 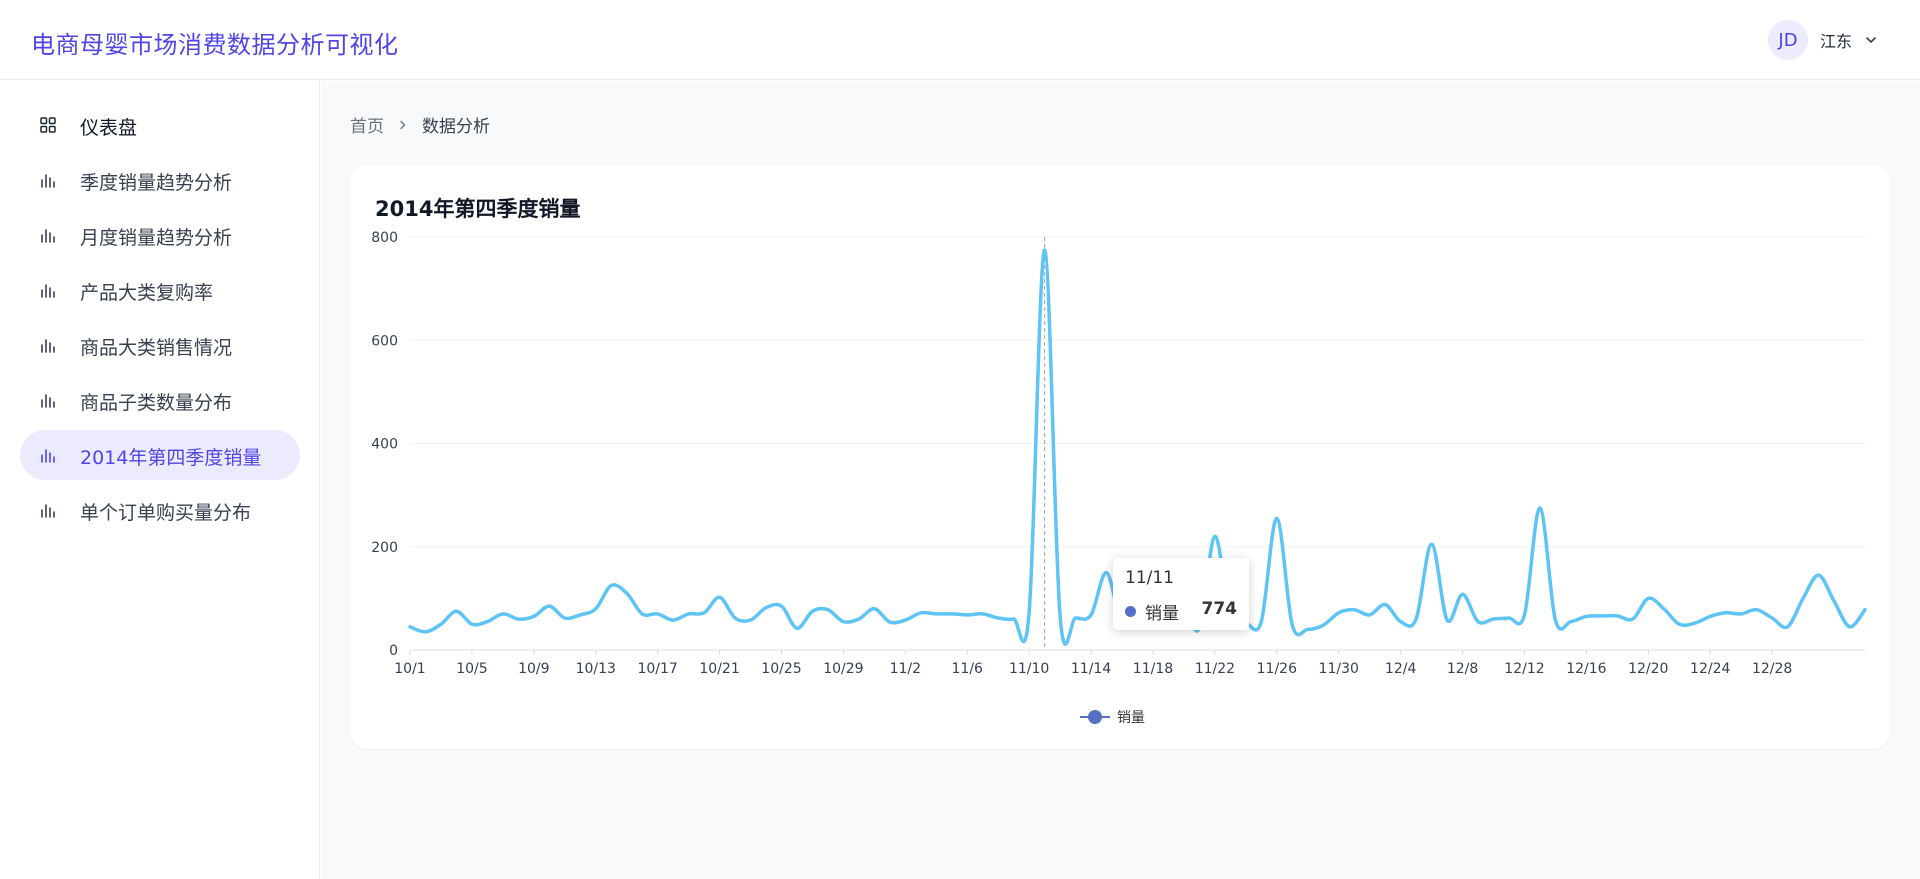 What do you see at coordinates (409, 669) in the screenshot?
I see `x-tick-label: 10/1` at bounding box center [409, 669].